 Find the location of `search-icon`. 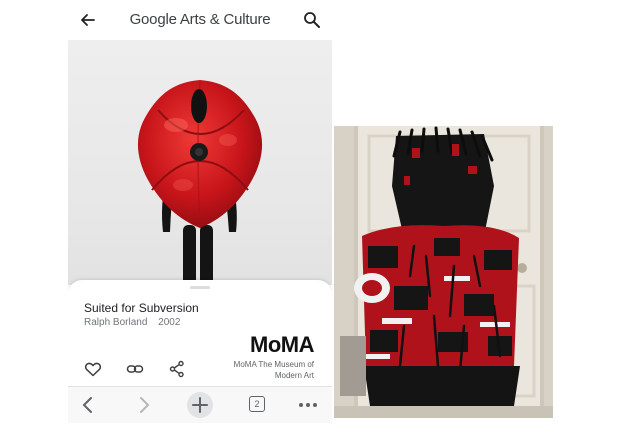

search-icon is located at coordinates (312, 20).